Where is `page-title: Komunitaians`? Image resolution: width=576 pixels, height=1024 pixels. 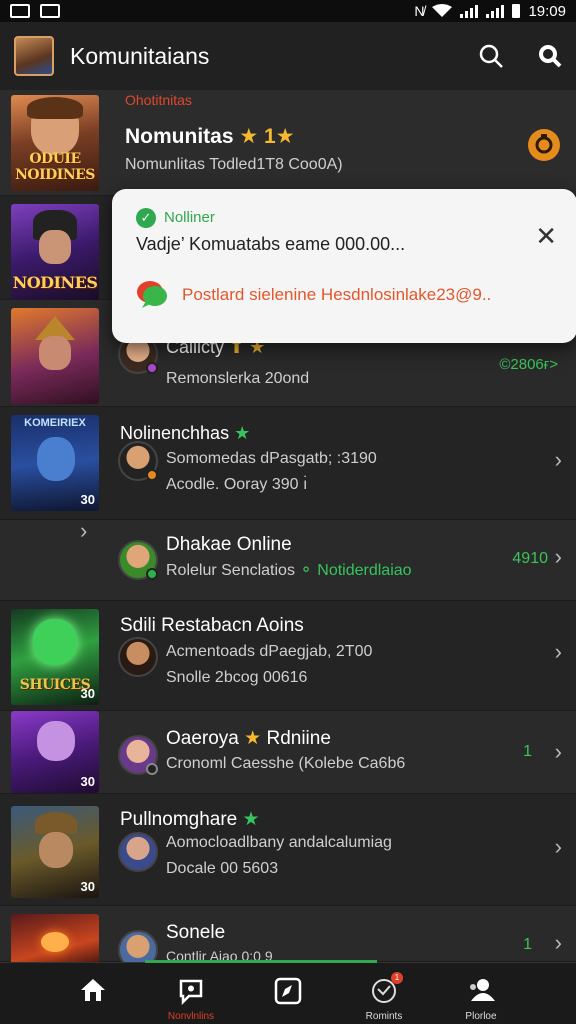 page-title: Komunitaians is located at coordinates (140, 55).